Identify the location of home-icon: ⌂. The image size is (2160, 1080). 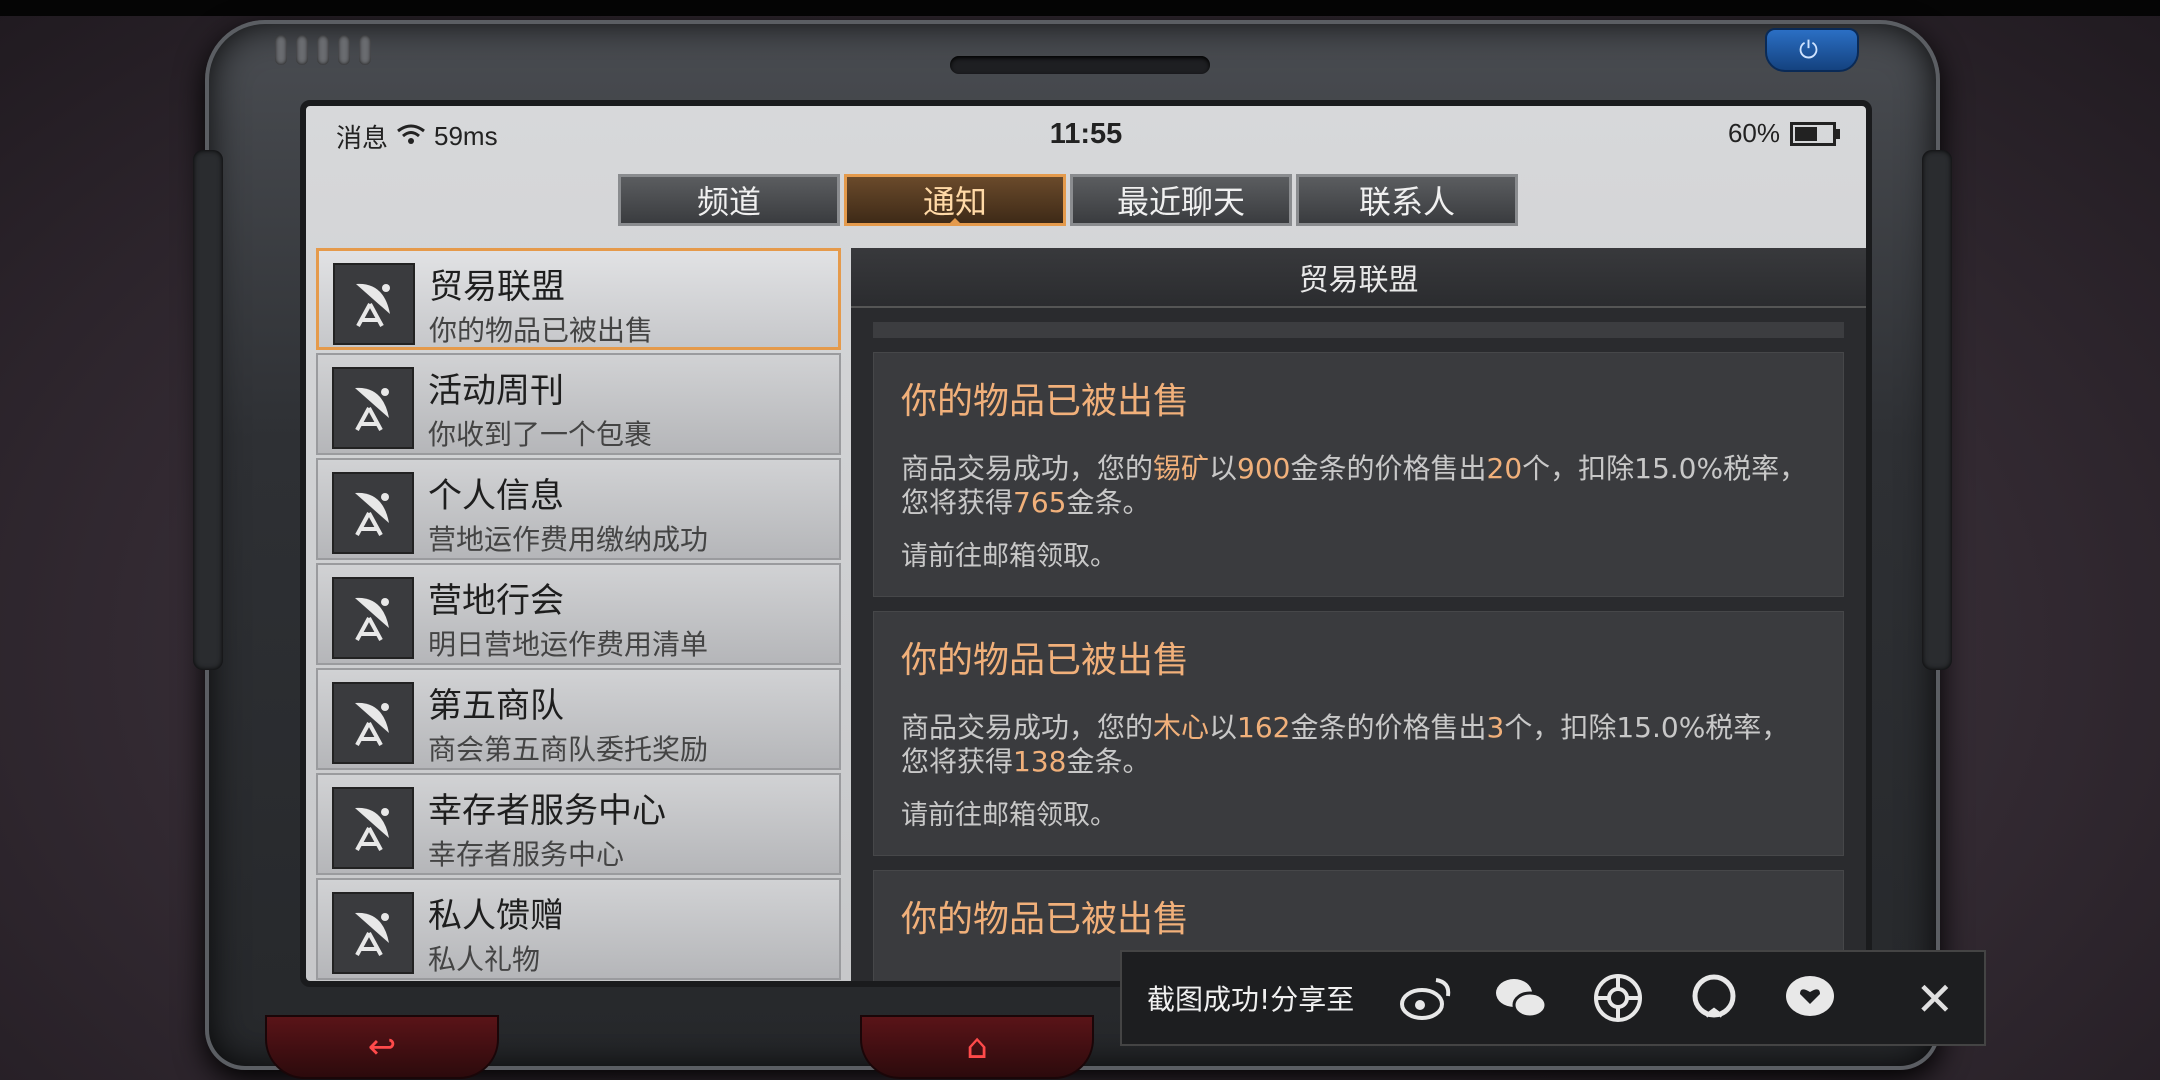
(977, 1047).